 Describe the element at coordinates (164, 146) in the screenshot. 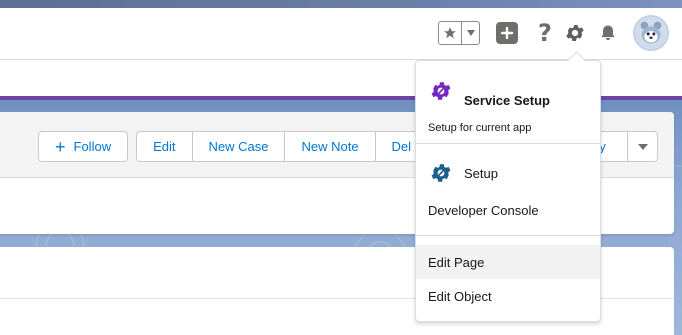

I see `edit-button: Edit` at that location.